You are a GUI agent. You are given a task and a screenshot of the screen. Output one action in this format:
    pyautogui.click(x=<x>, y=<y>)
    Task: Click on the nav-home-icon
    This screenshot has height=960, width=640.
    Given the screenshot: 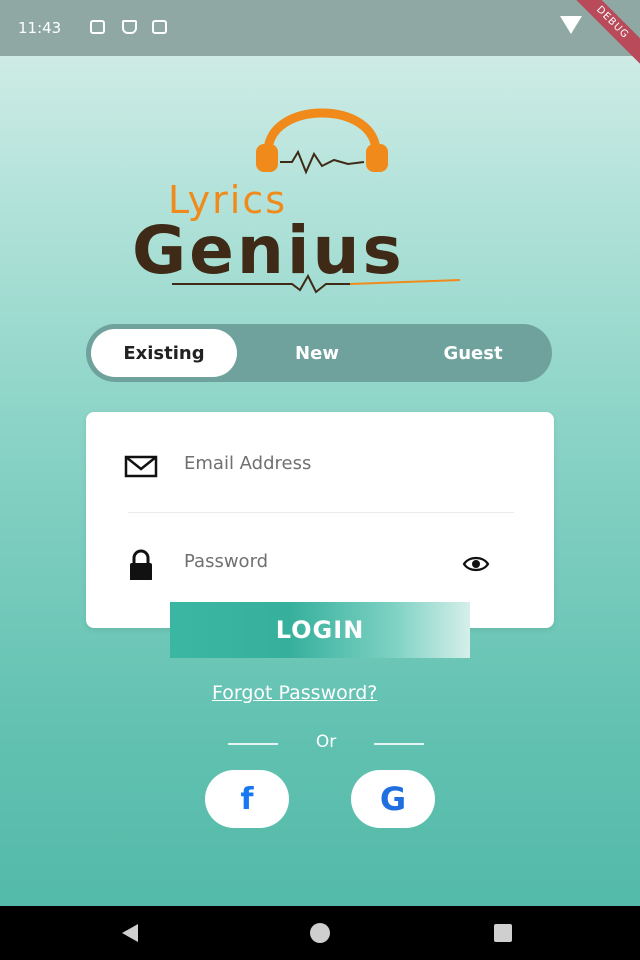 What is the action you would take?
    pyautogui.click(x=320, y=933)
    